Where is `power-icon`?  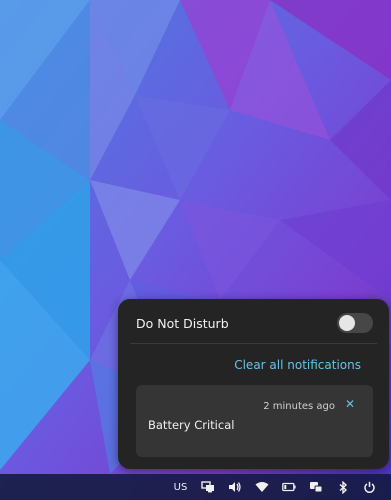
power-icon is located at coordinates (369, 487).